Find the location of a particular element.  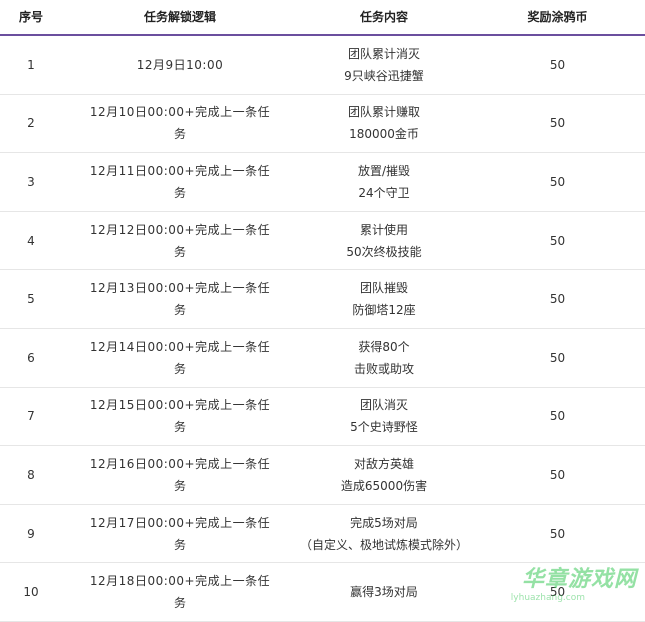

row-unlock: 12月18日00:00+完成上一条任 务 is located at coordinates (180, 592).